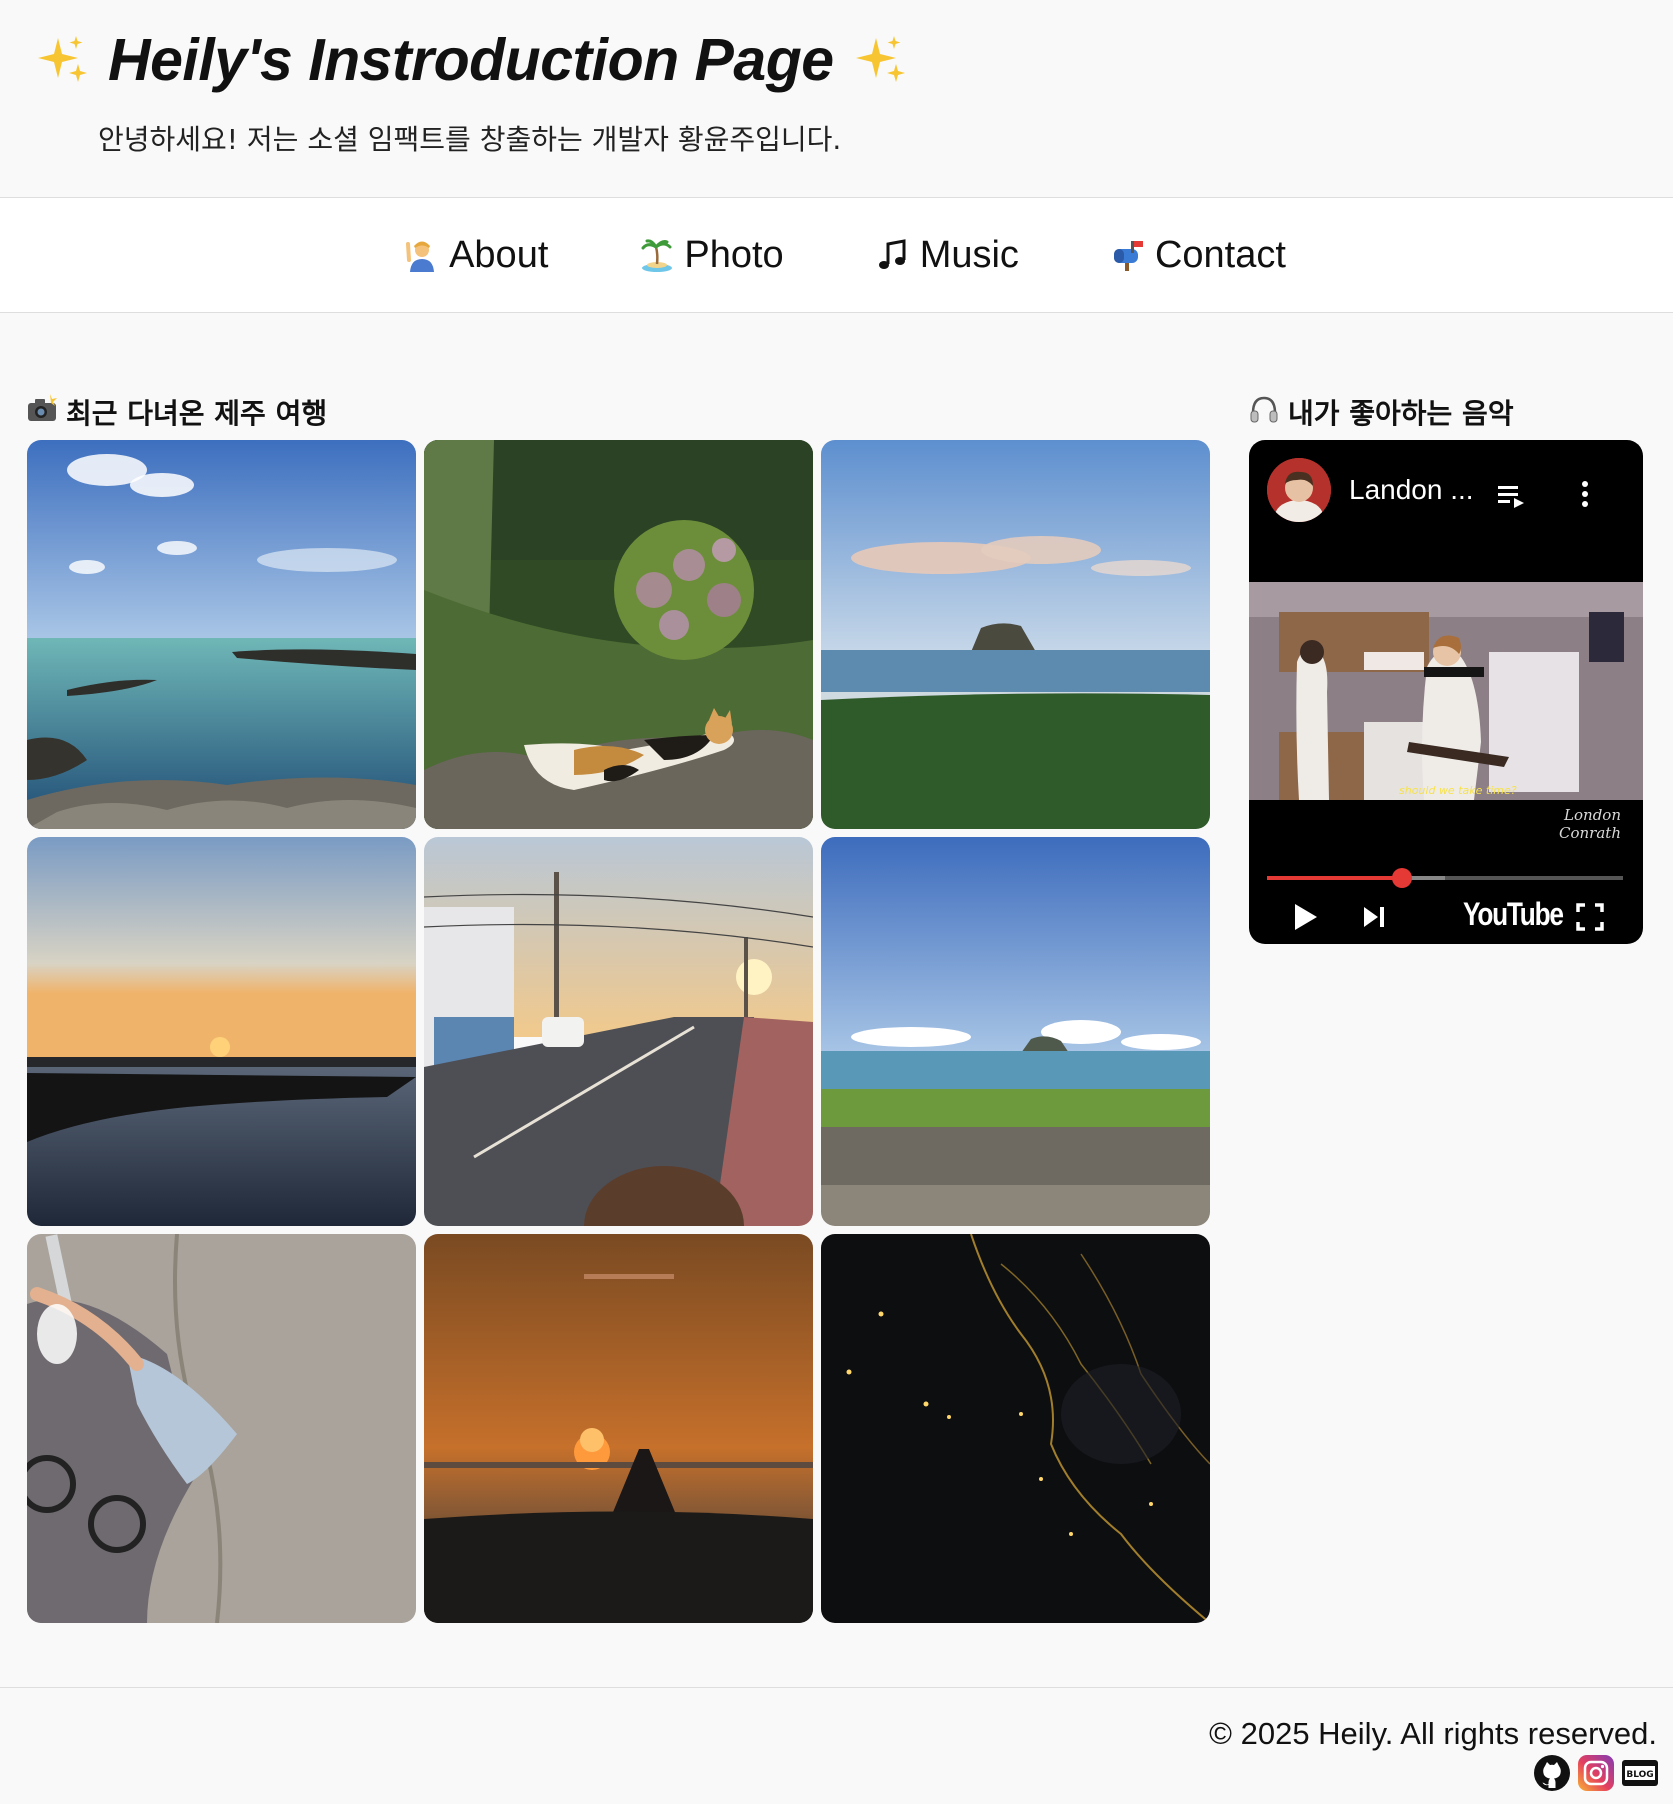 Image resolution: width=1673 pixels, height=1804 pixels. I want to click on night-city-lights-photo, so click(1015, 1428).